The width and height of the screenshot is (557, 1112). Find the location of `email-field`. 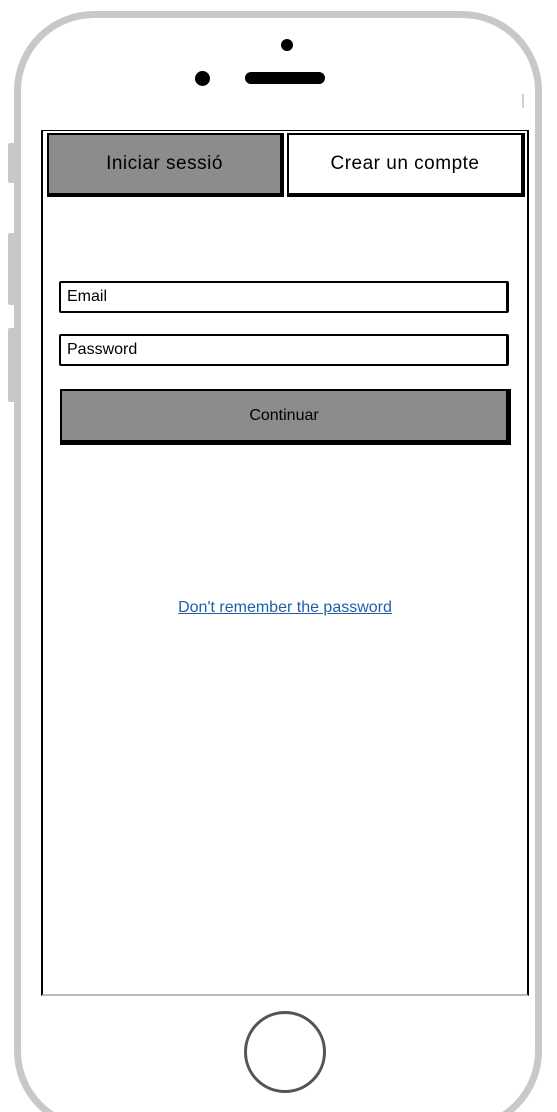

email-field is located at coordinates (284, 297).